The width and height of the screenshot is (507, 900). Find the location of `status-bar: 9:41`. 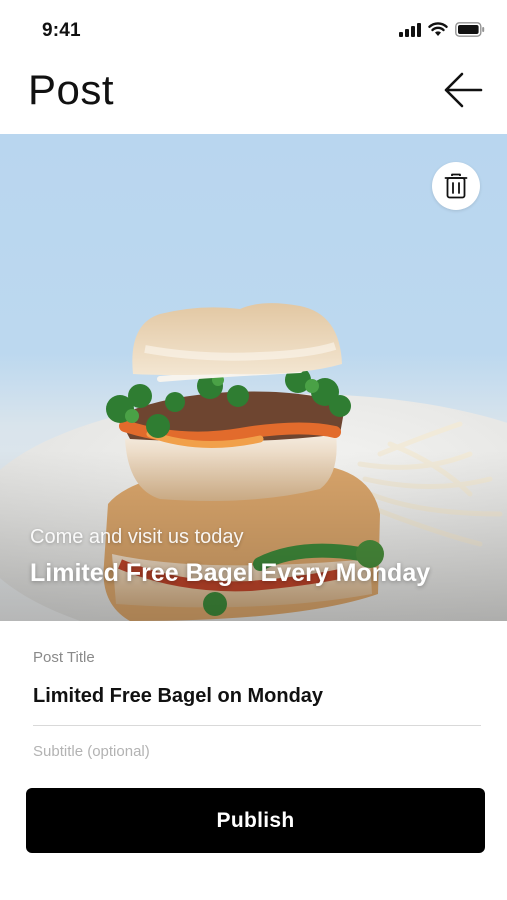

status-bar: 9:41 is located at coordinates (253, 30).